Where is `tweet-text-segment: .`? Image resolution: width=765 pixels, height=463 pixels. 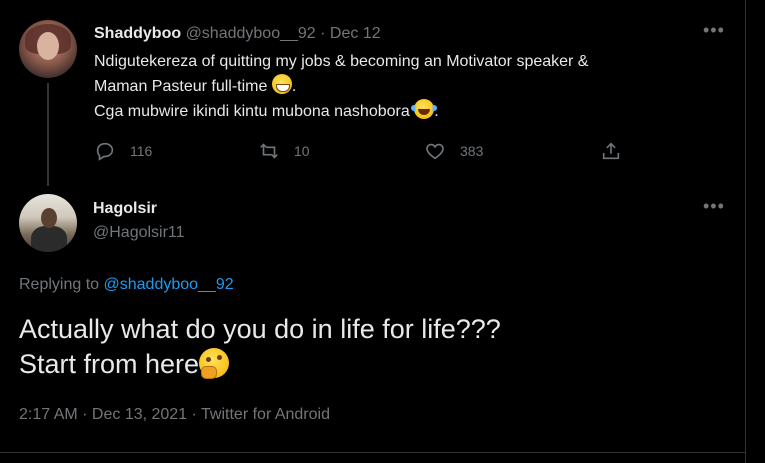
tweet-text-segment: . is located at coordinates (294, 86).